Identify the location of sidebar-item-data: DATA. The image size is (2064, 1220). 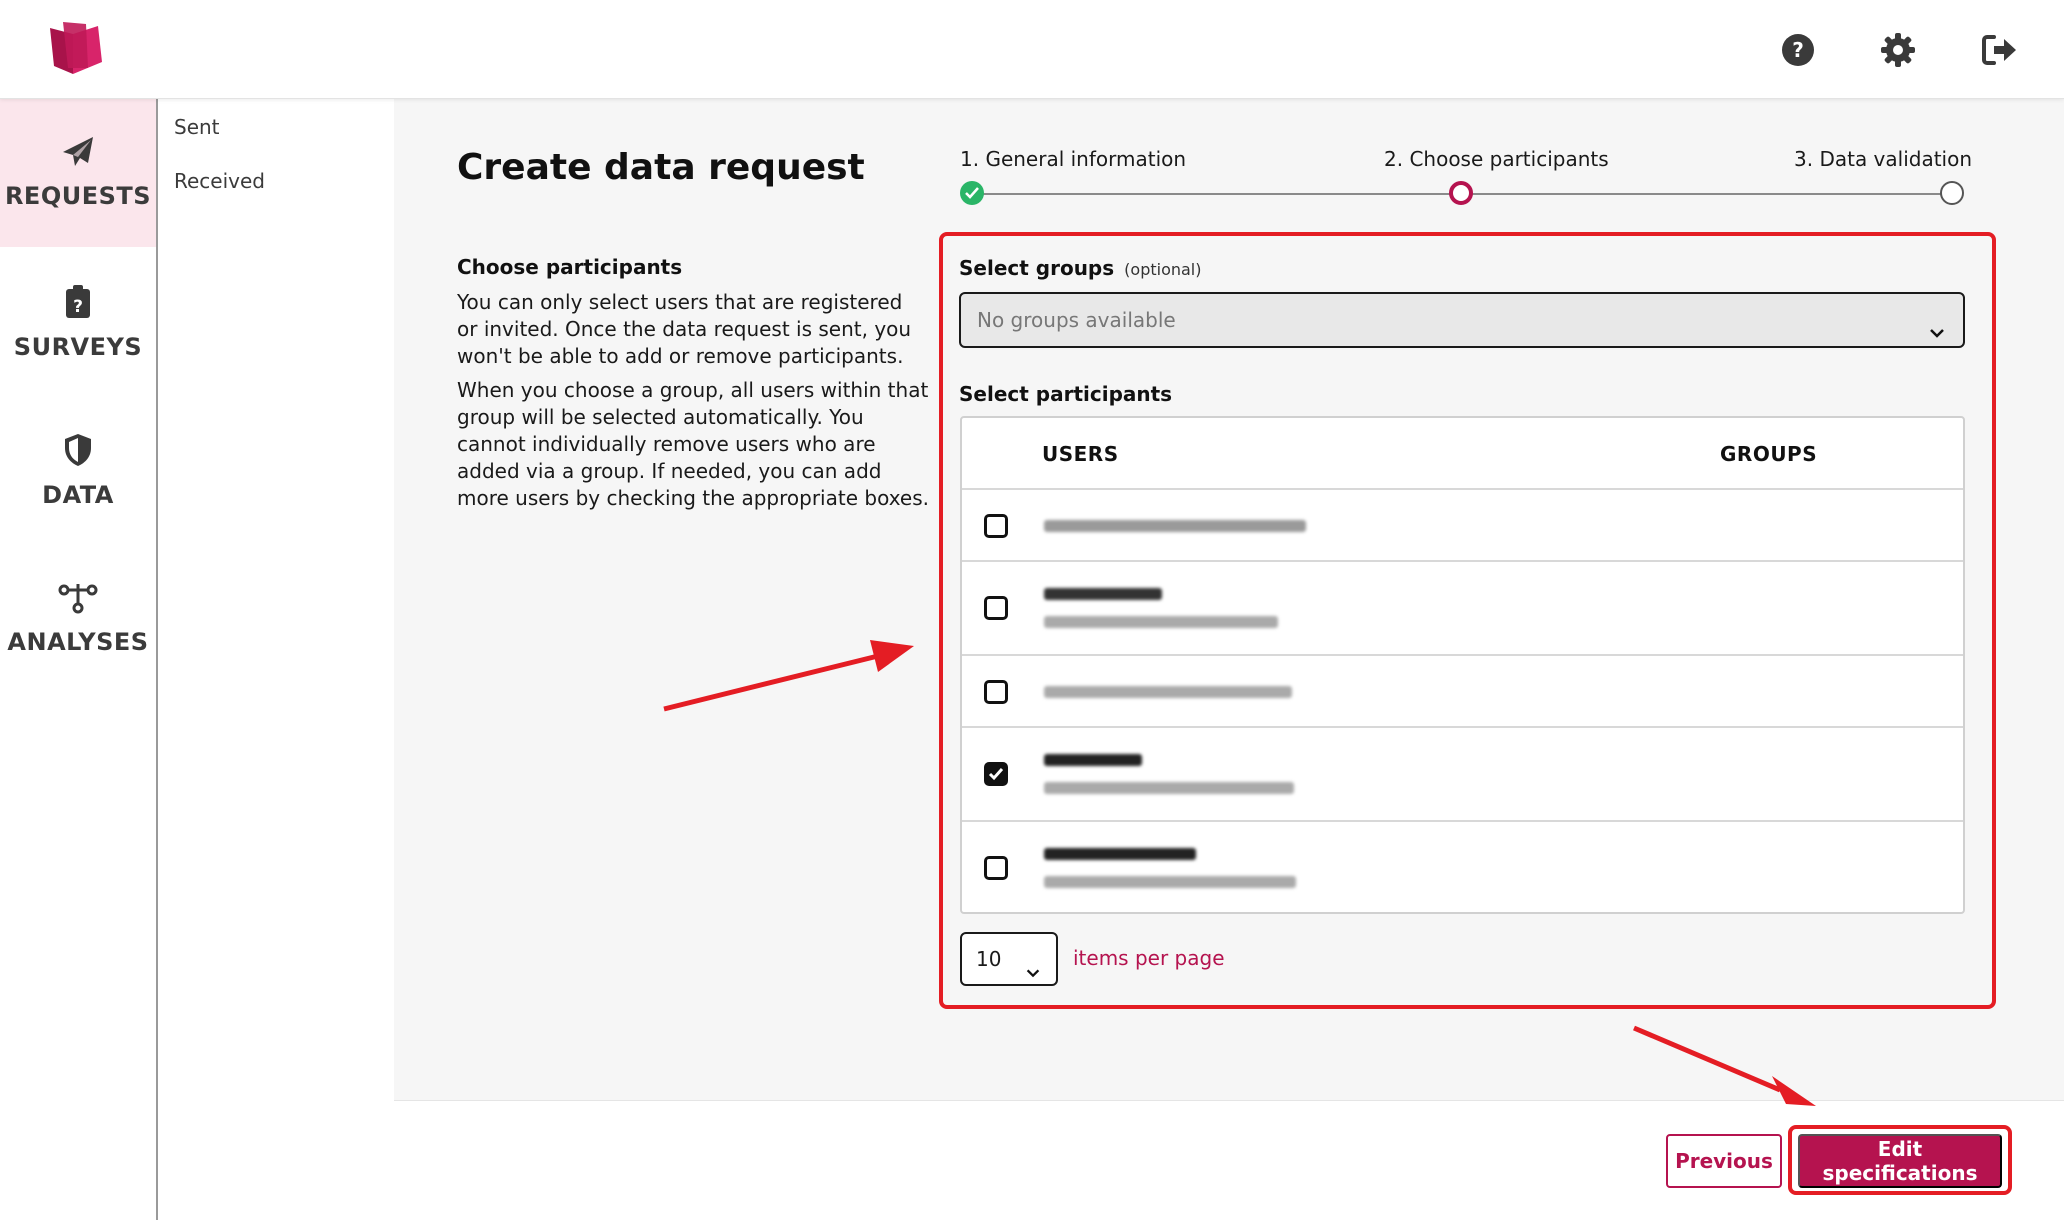
(78, 471).